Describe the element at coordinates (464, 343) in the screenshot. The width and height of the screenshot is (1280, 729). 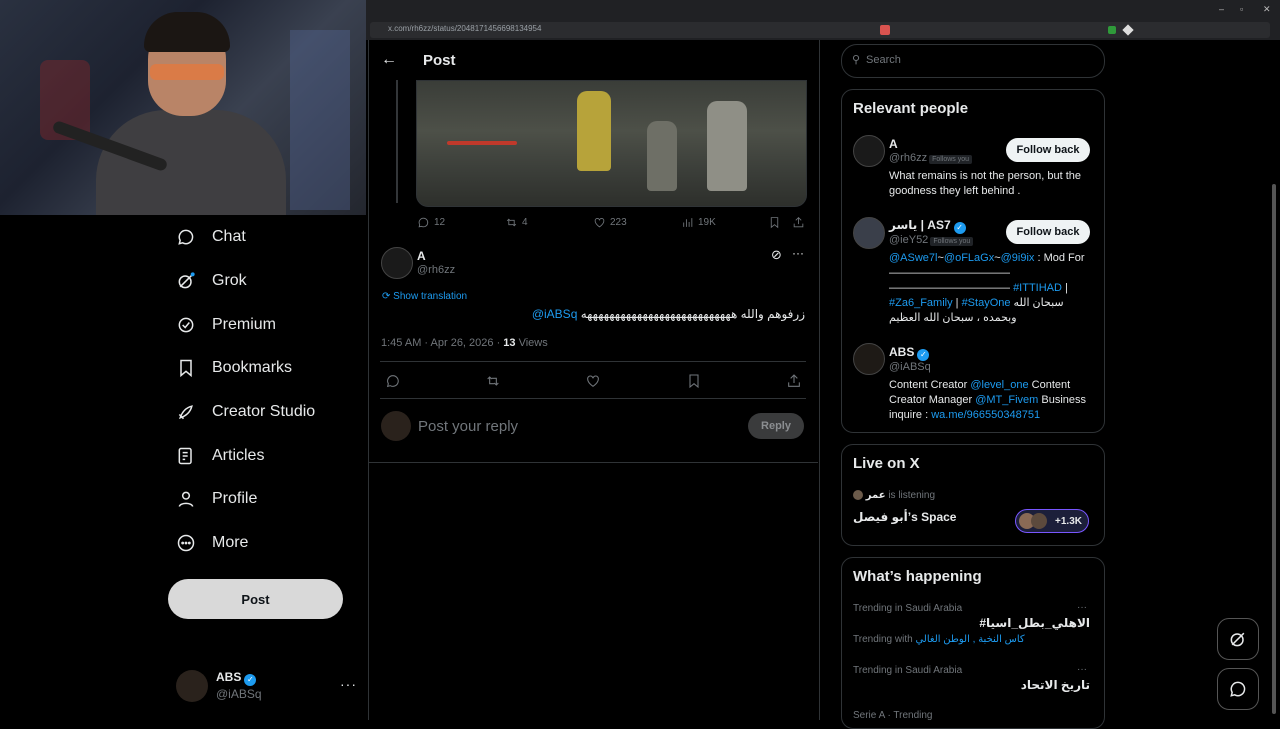
I see `tweet-timestamp: 1:45 AM · Apr 26, 2026 · 13 Views` at that location.